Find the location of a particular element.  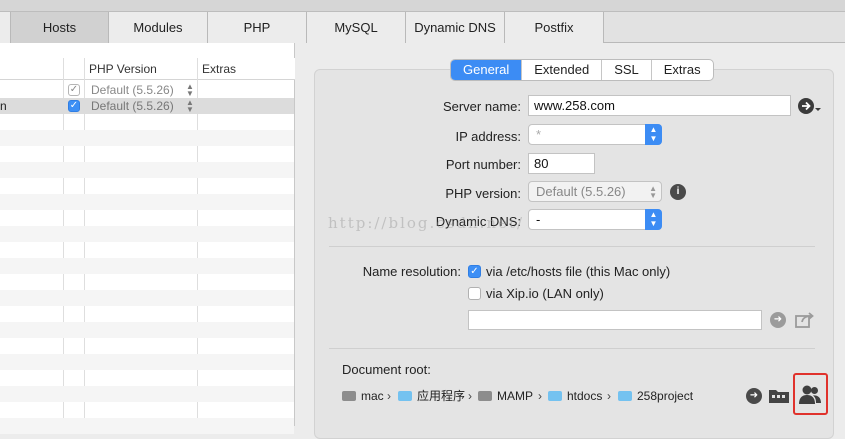

path-segment: 应用程序 is located at coordinates (431, 396).